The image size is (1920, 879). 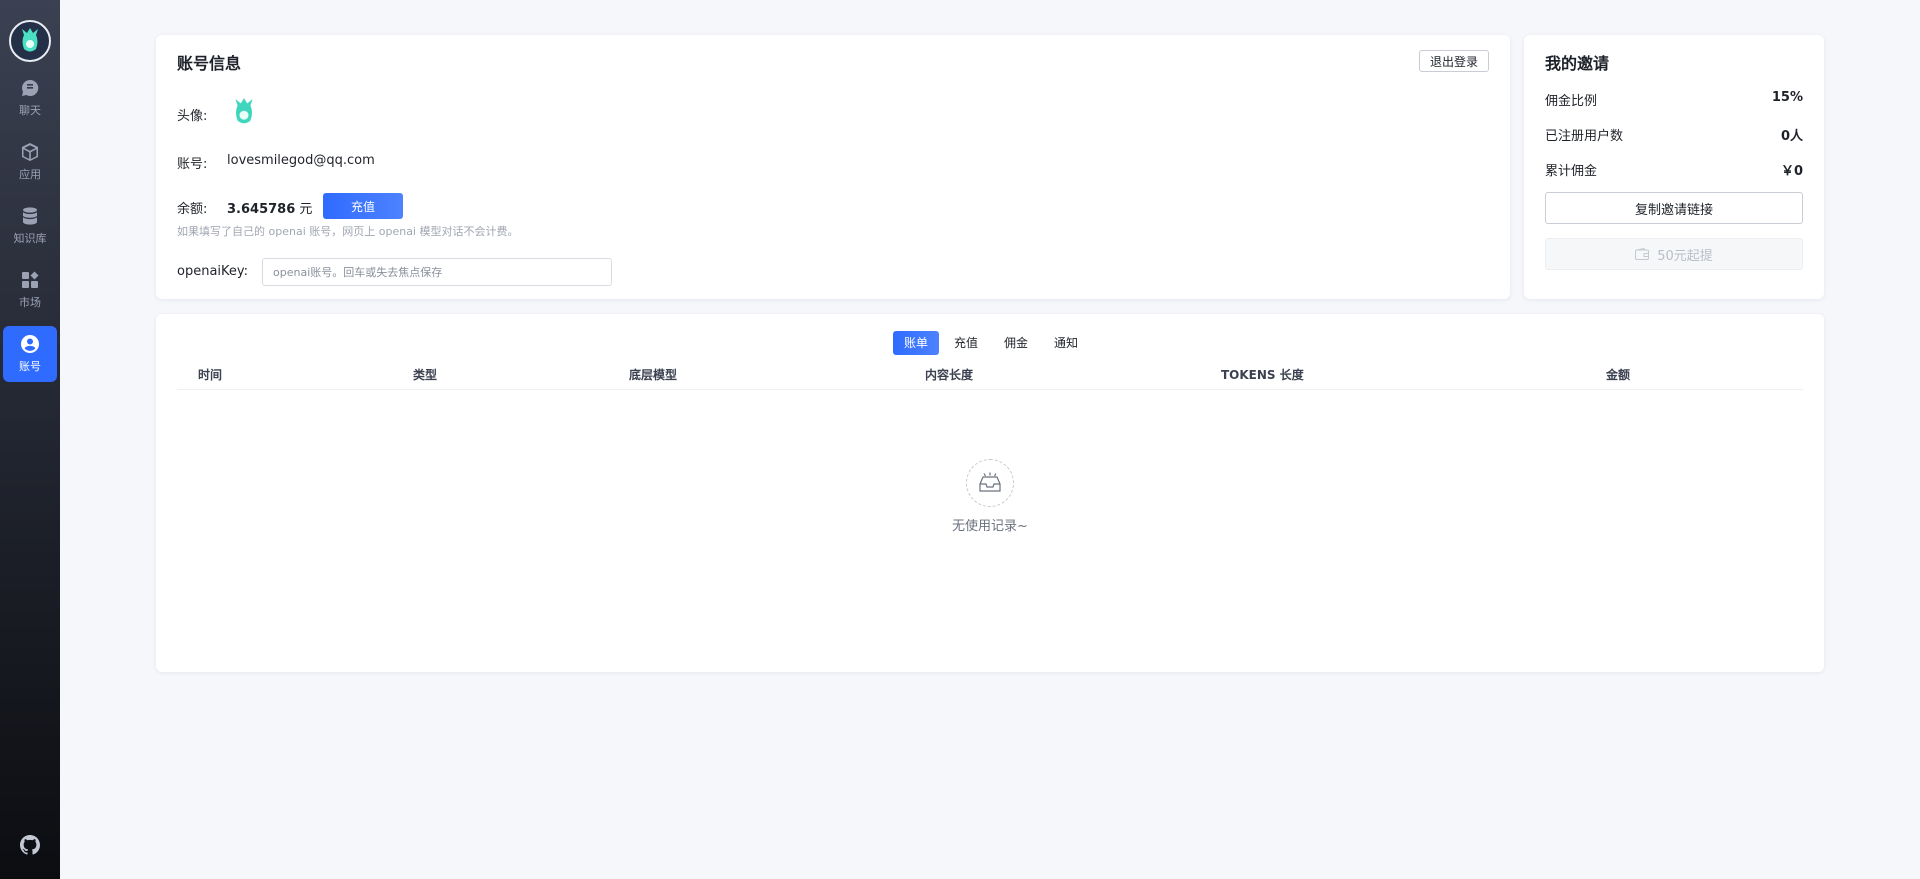 What do you see at coordinates (1787, 97) in the screenshot?
I see `commission-rate-value: 15%` at bounding box center [1787, 97].